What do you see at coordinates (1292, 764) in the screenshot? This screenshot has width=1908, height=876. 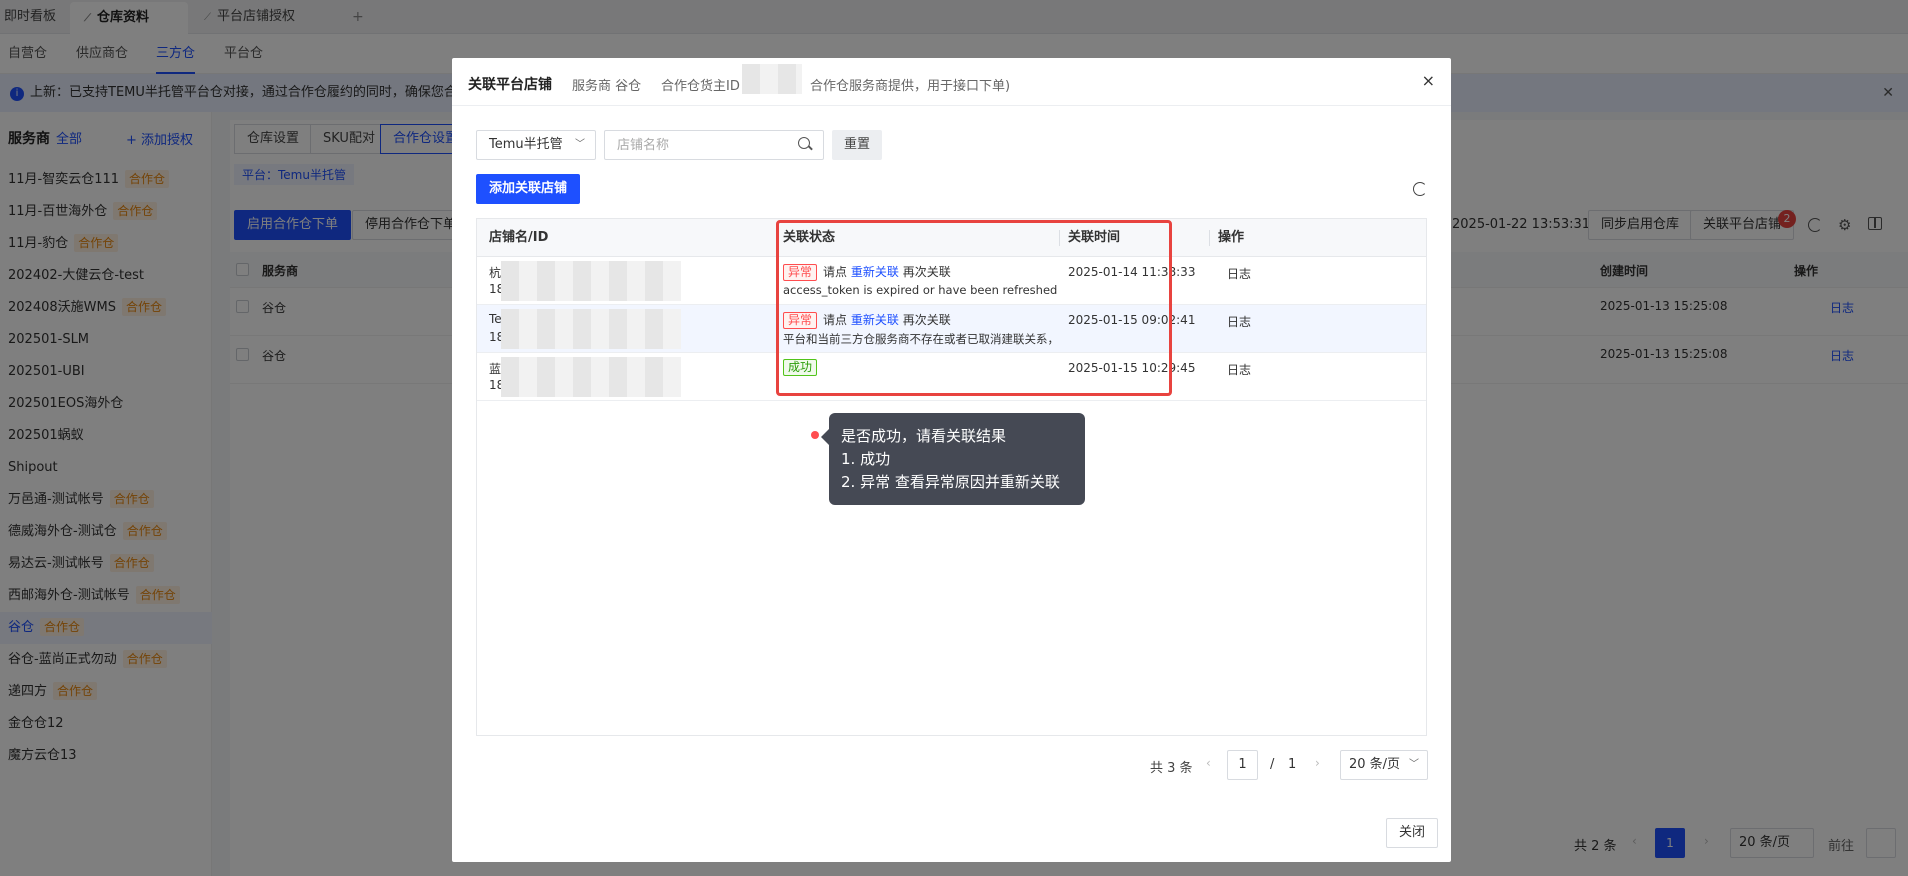 I see `total-pages: 1` at bounding box center [1292, 764].